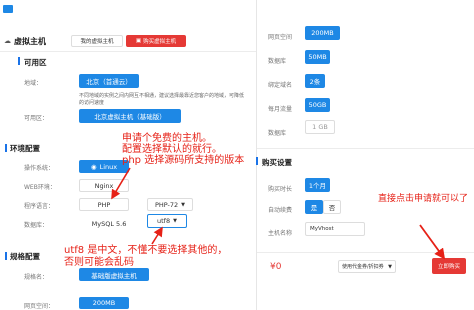 This screenshot has height=310, width=474. Describe the element at coordinates (432, 242) in the screenshot. I see `arrow-to-buy` at that location.